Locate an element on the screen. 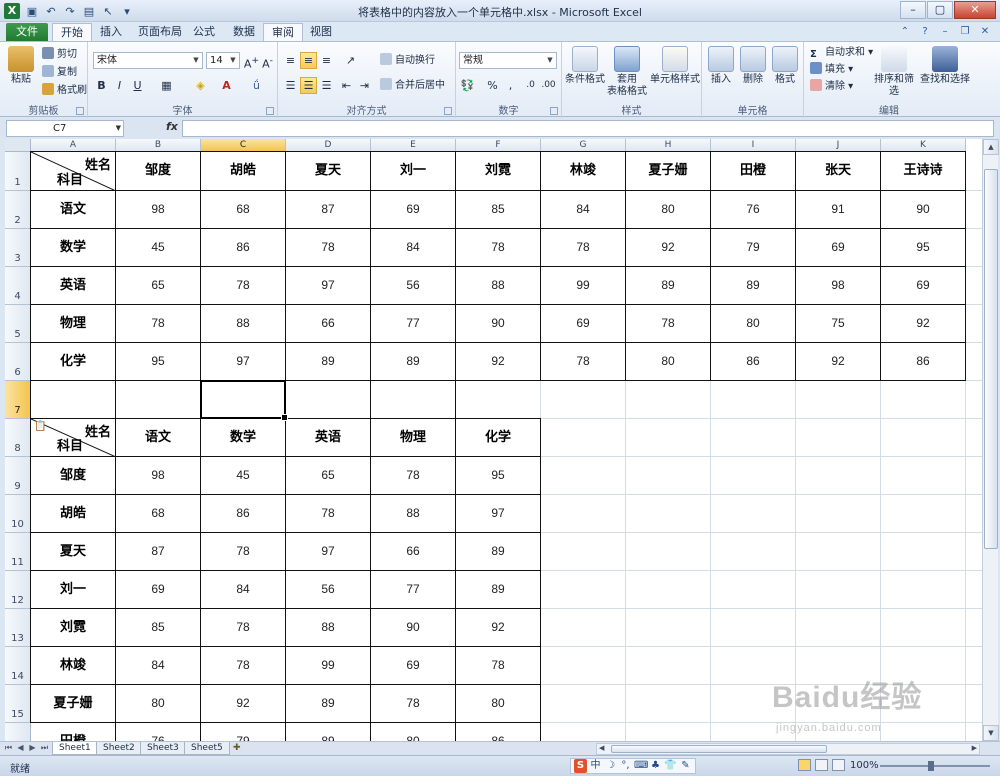  table-cell: 田橙 is located at coordinates (73, 732).